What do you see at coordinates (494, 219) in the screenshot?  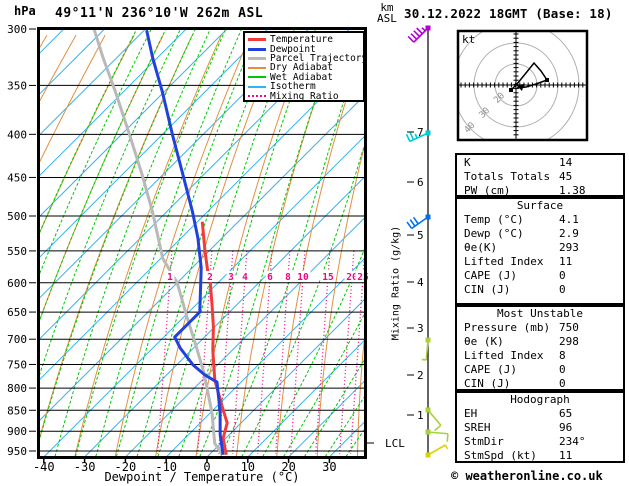 I see `table-row-label: Temp (°C)` at bounding box center [494, 219].